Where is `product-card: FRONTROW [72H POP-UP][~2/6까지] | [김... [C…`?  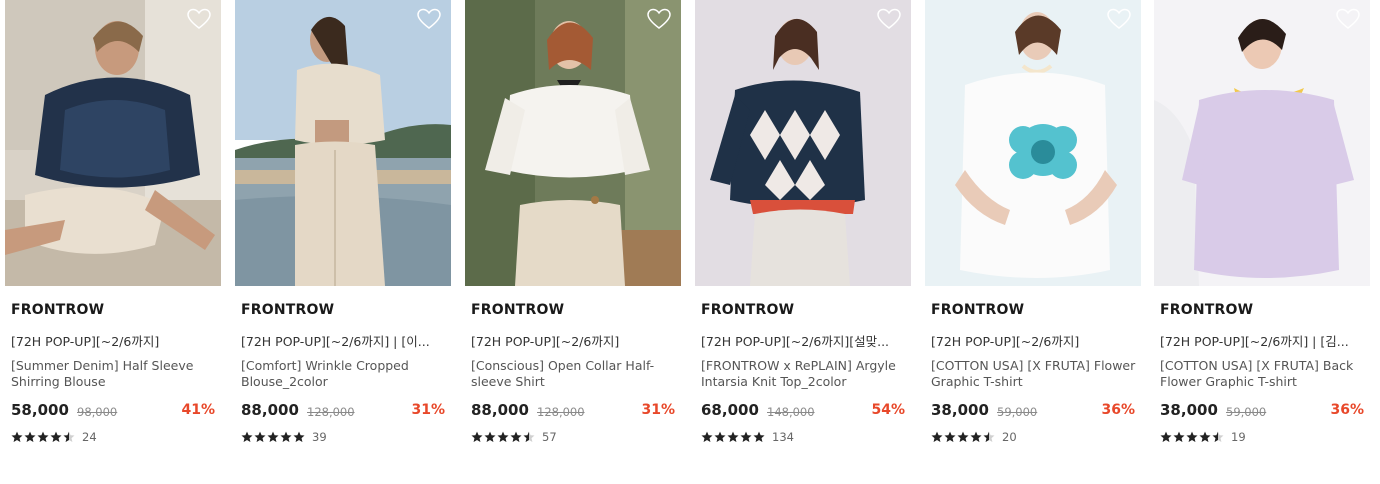
product-card: FRONTROW [72H POP-UP][~2/6까지] | [김... [C… is located at coordinates (1262, 222).